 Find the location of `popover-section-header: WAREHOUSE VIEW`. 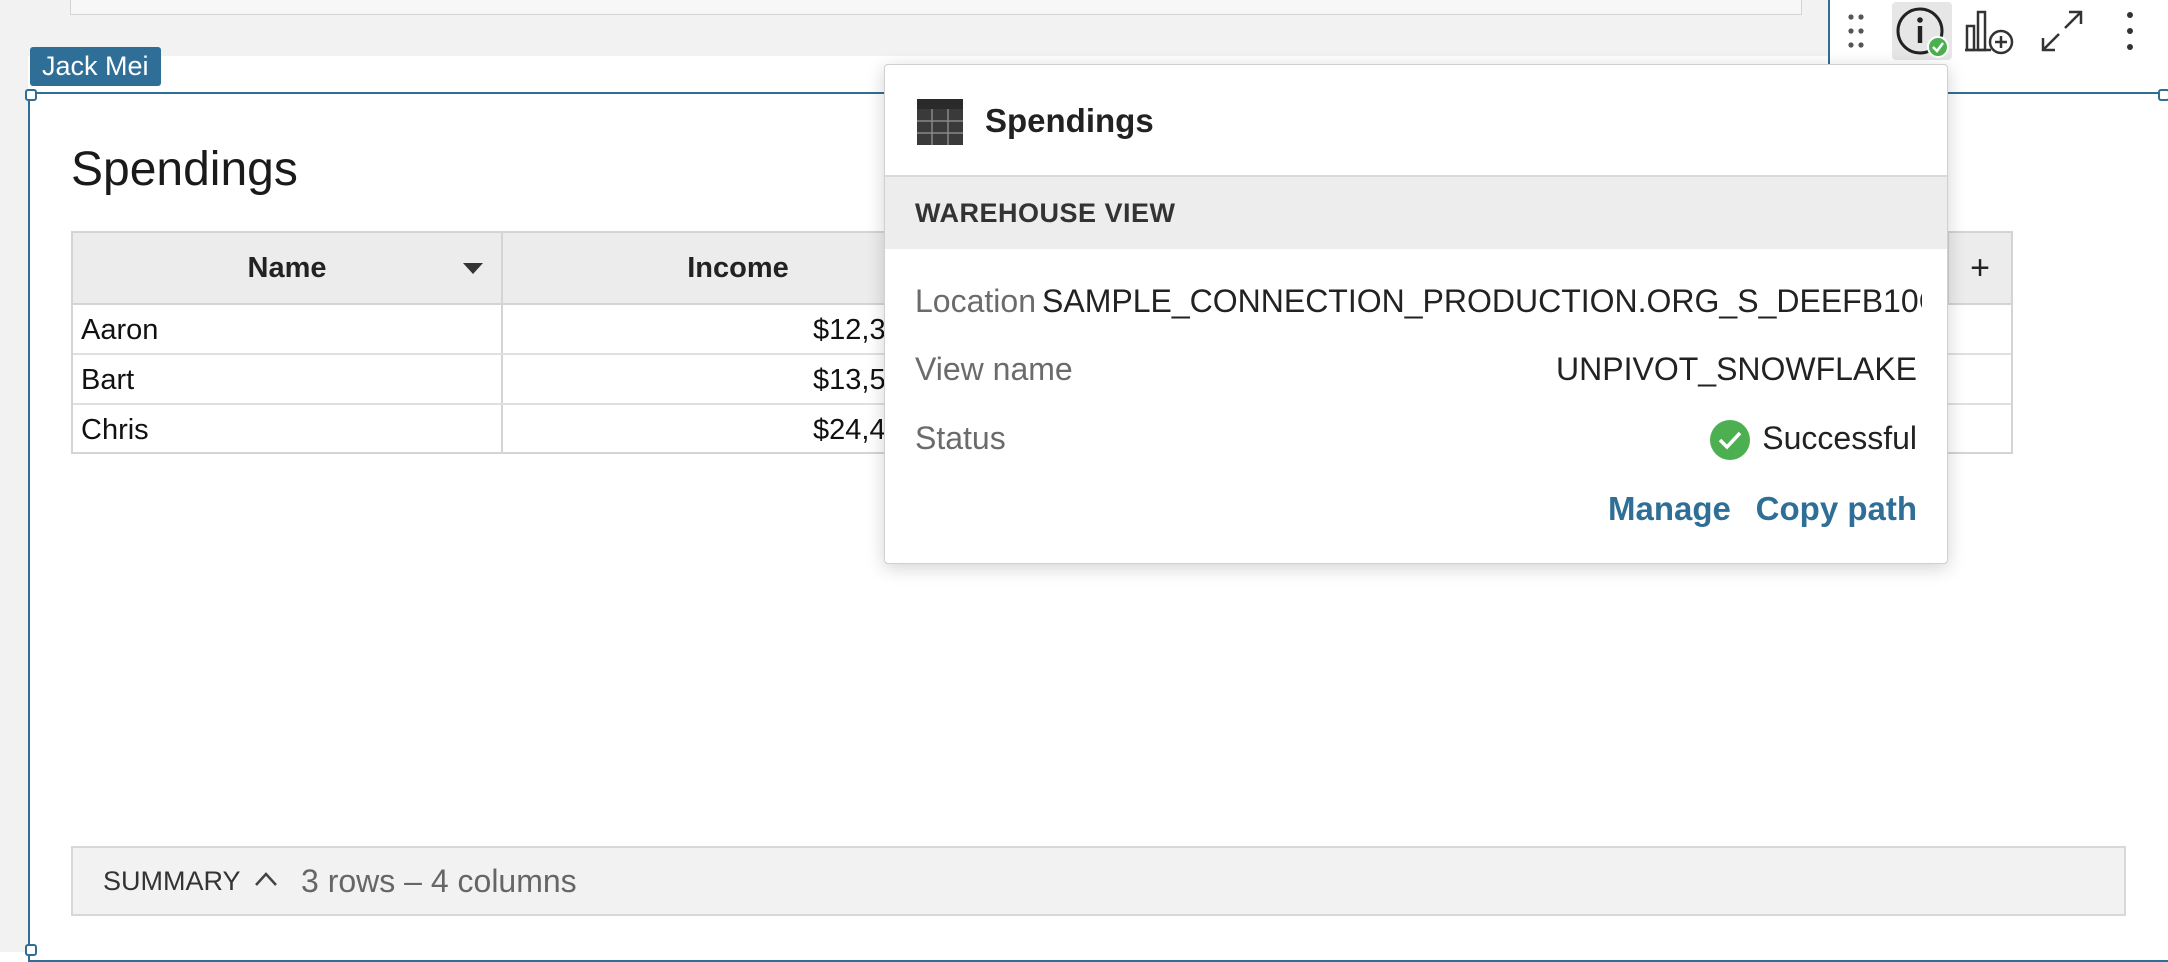

popover-section-header: WAREHOUSE VIEW is located at coordinates (1416, 213).